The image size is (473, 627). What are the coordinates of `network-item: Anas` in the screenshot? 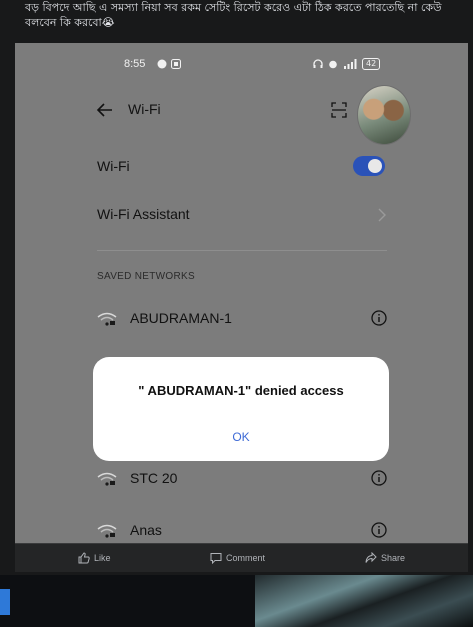 It's located at (242, 531).